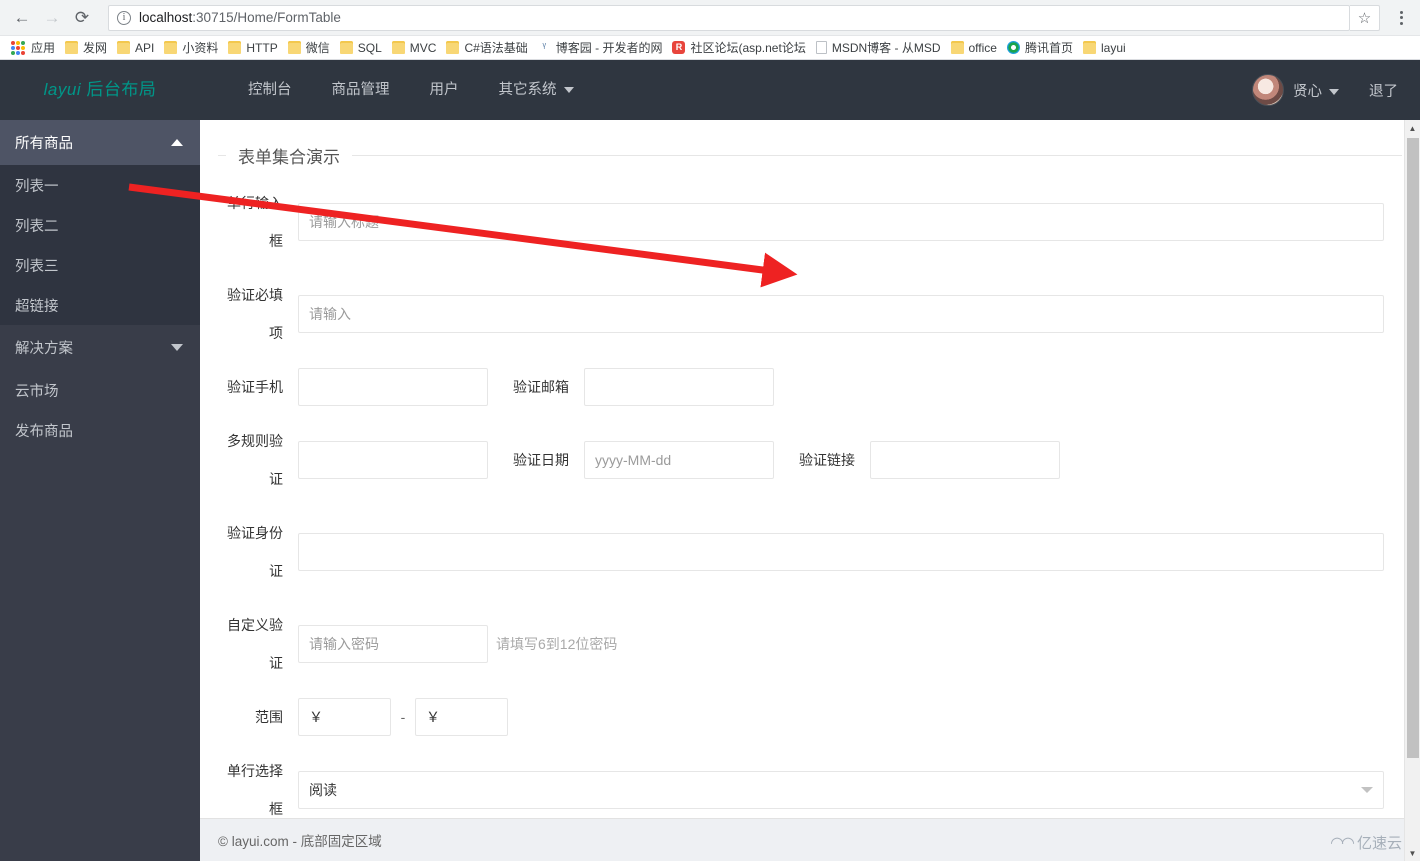 The height and width of the screenshot is (861, 1420). Describe the element at coordinates (52, 18) in the screenshot. I see `forward-arrow-icon: →` at that location.